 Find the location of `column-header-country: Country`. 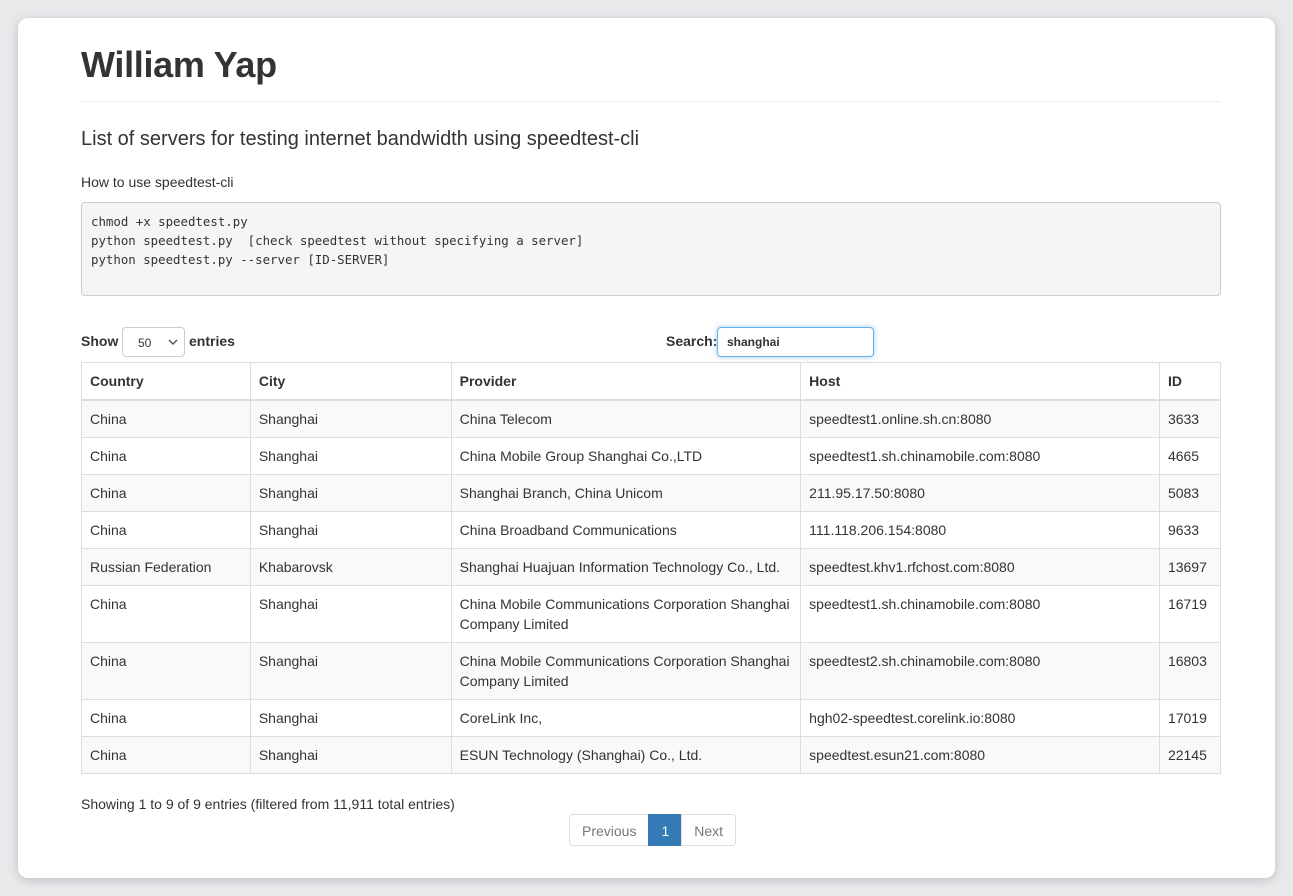

column-header-country: Country is located at coordinates (166, 381).